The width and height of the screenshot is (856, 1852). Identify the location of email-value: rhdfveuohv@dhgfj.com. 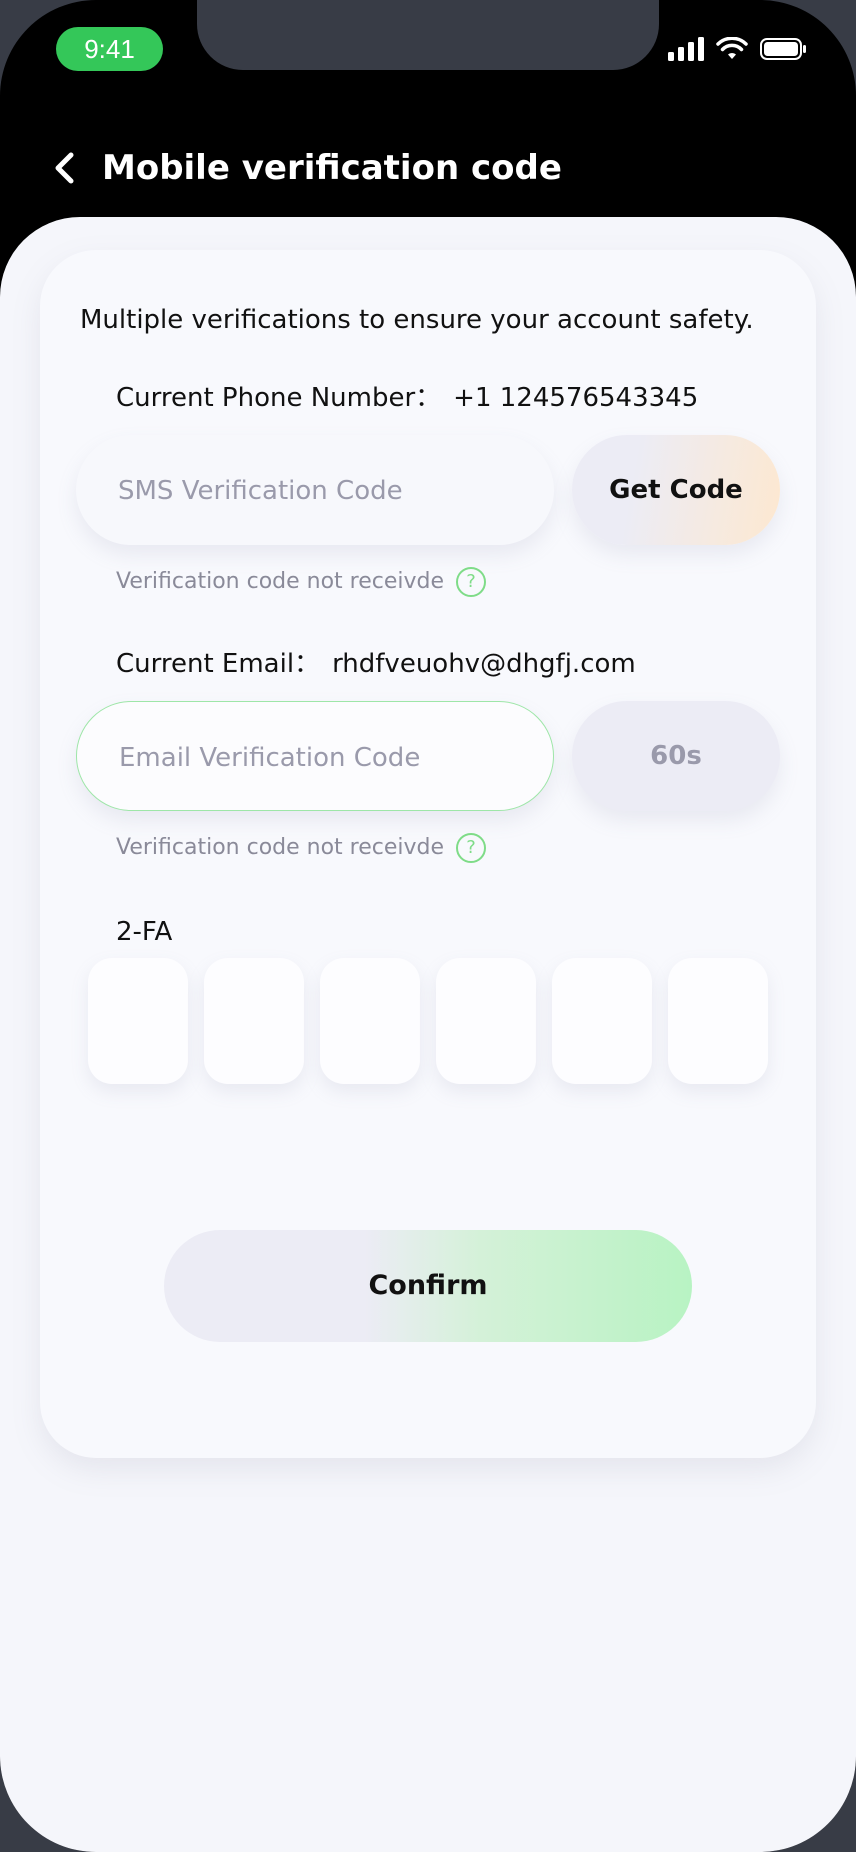
(484, 664).